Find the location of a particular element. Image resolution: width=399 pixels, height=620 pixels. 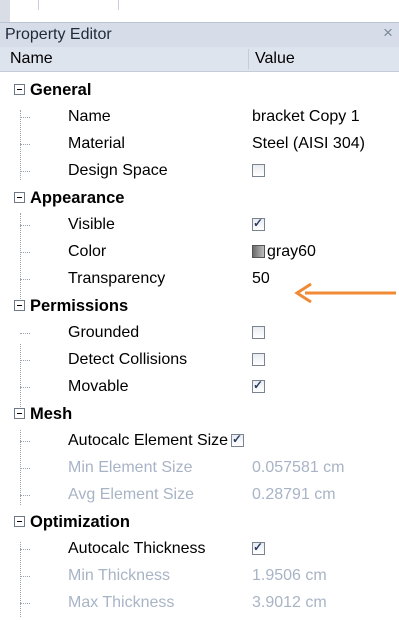

top-strip is located at coordinates (199, 11).